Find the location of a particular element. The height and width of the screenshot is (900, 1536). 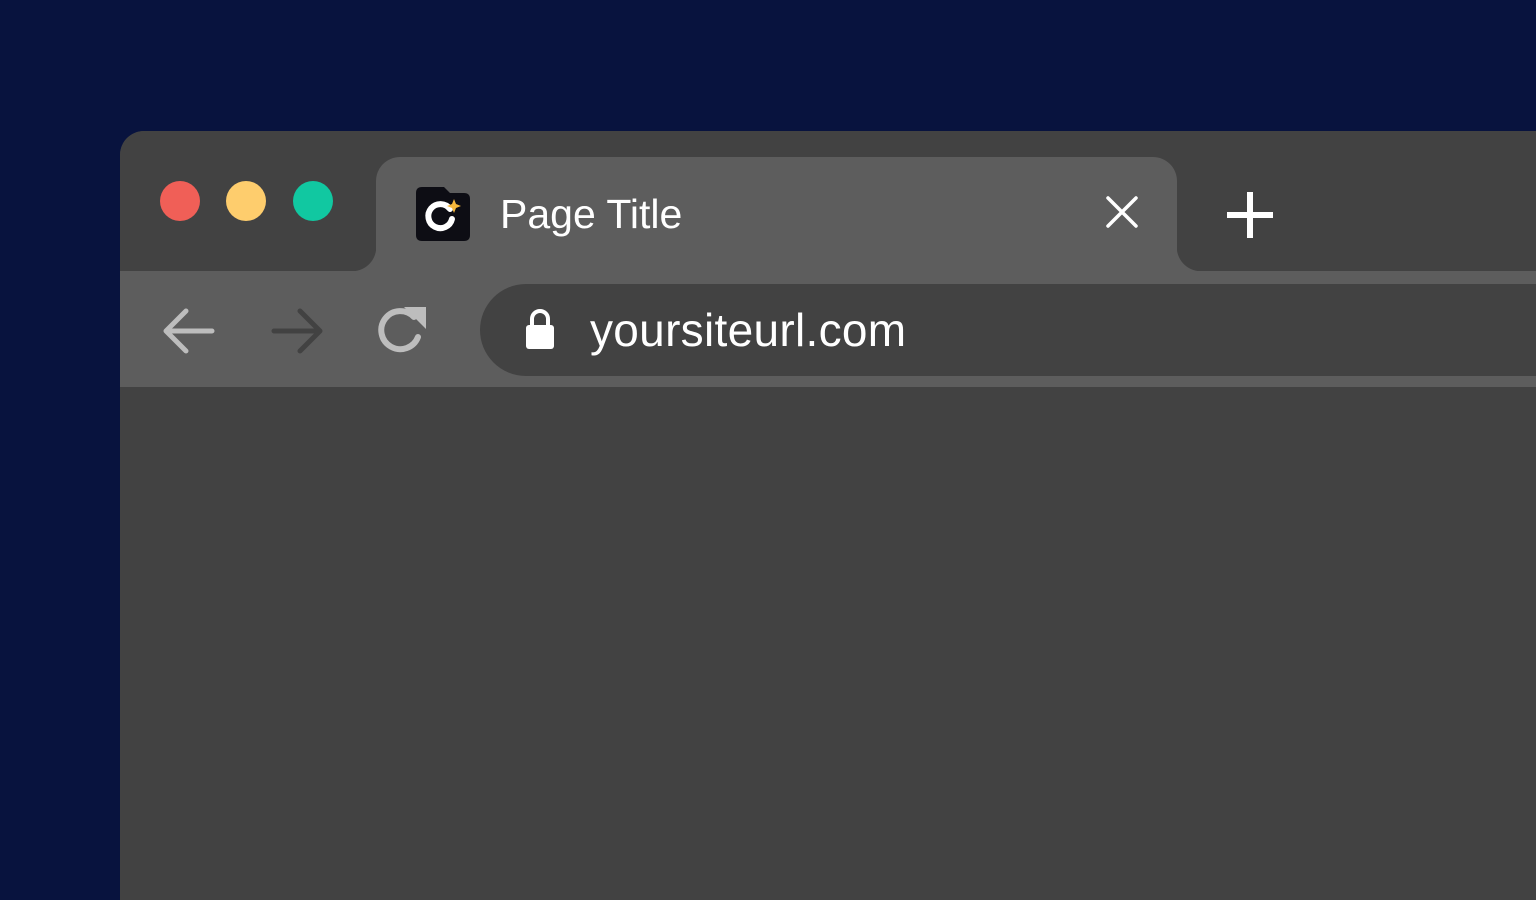

lock-icon is located at coordinates (540, 329).